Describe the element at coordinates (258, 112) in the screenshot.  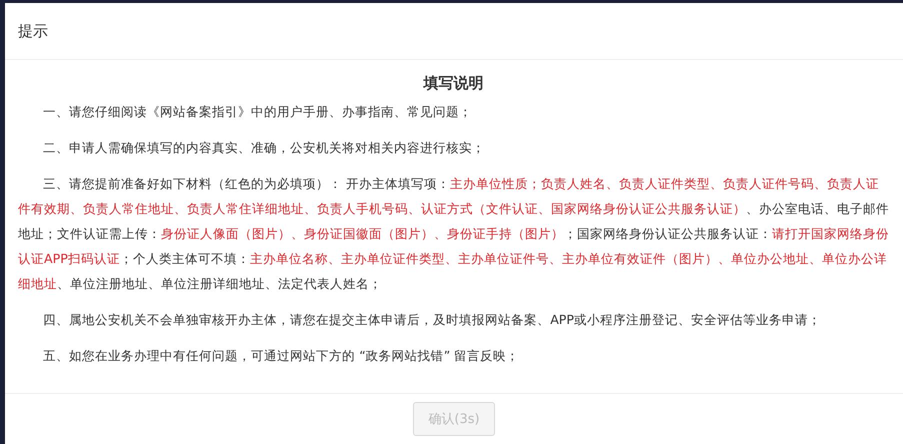
I see `instruction-paragraph: 一、请您仔细阅读《网站备案指引》中的用户手册、办事指南、常见问题；` at that location.